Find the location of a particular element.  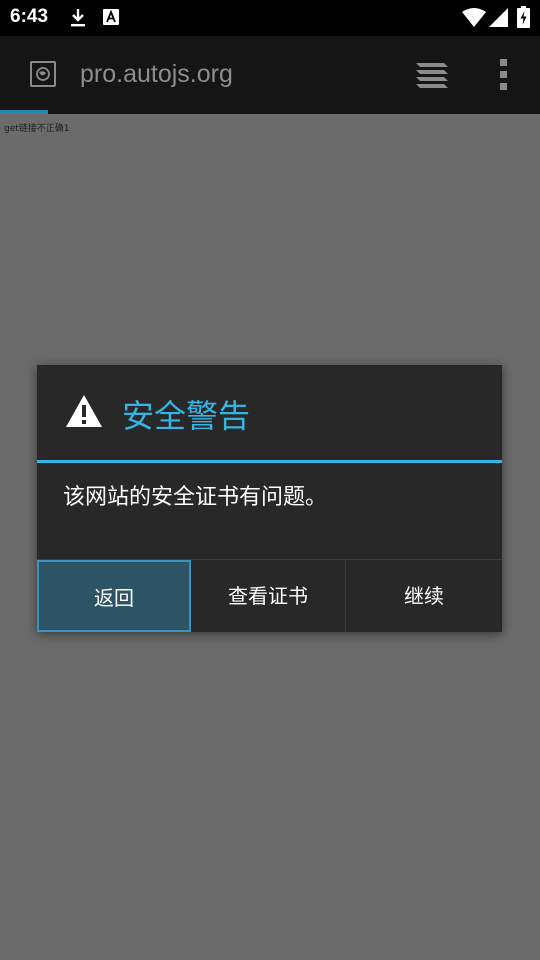

cellular-signal-icon is located at coordinates (498, 19).